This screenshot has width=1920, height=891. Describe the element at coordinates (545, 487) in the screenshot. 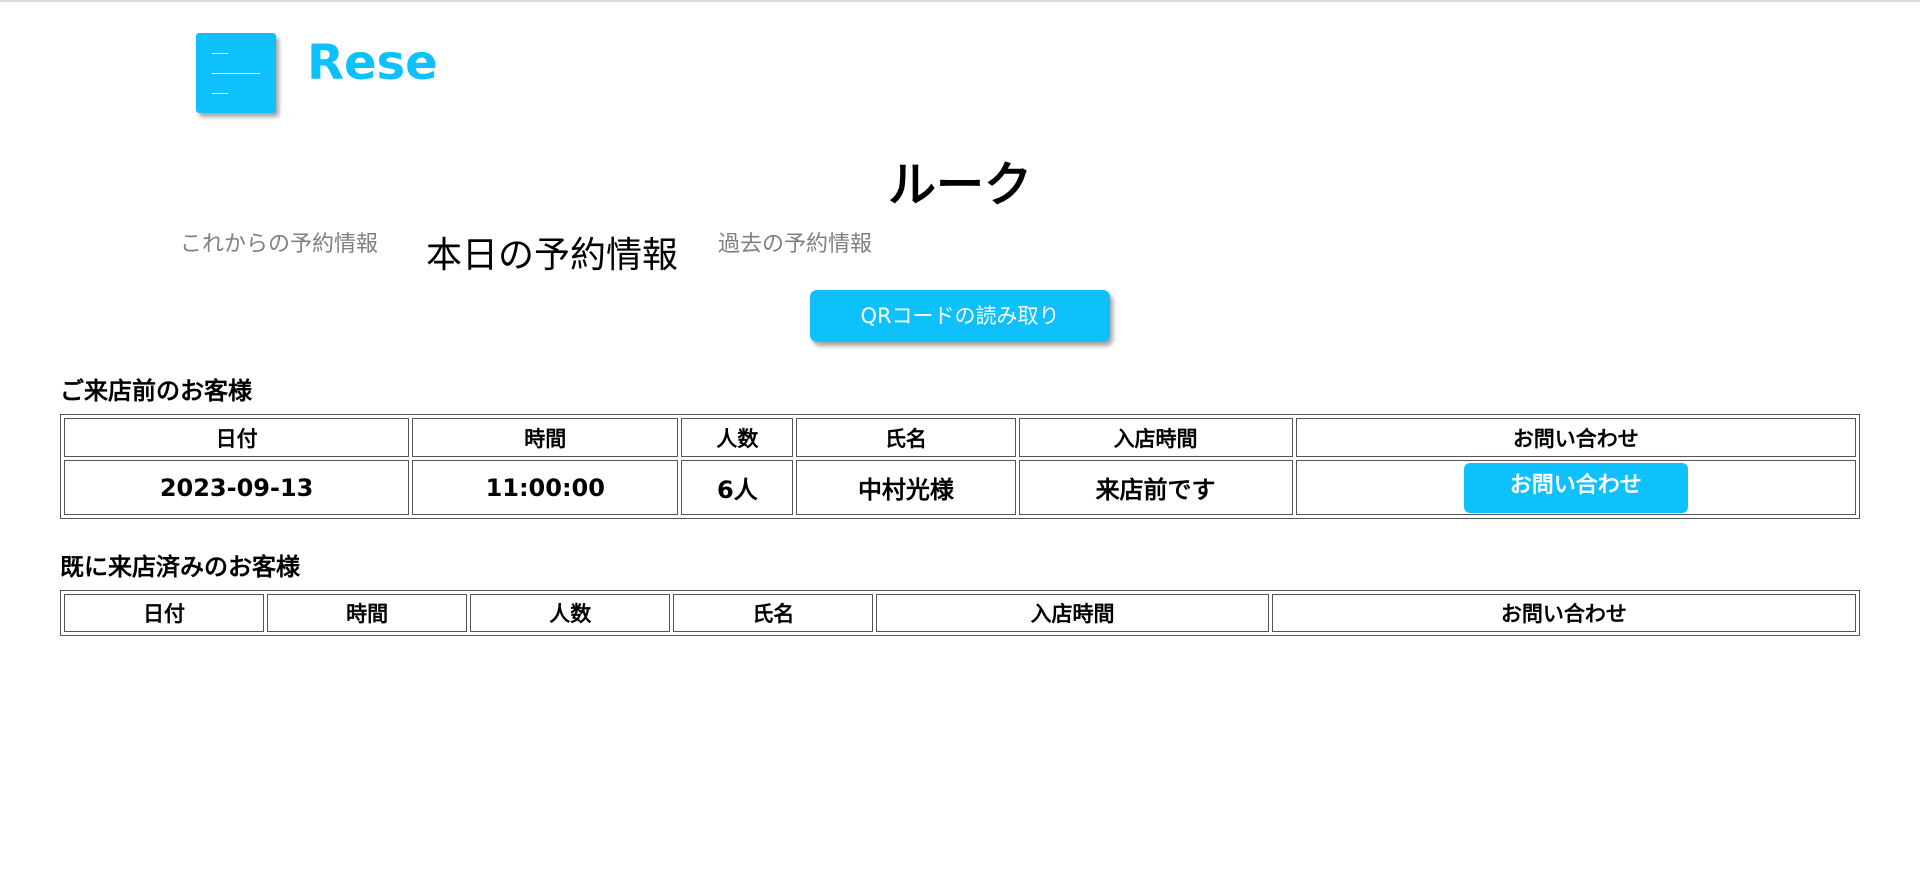

I see `cell-time: 11:00:00` at that location.